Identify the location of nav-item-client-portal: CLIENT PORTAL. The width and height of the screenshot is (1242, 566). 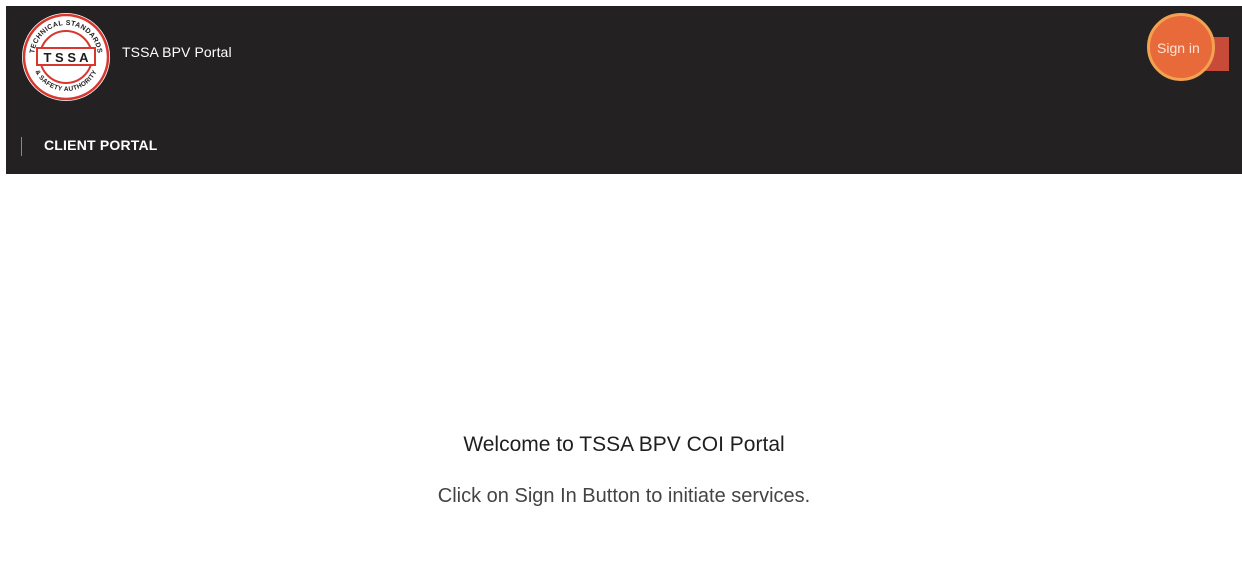
(101, 145).